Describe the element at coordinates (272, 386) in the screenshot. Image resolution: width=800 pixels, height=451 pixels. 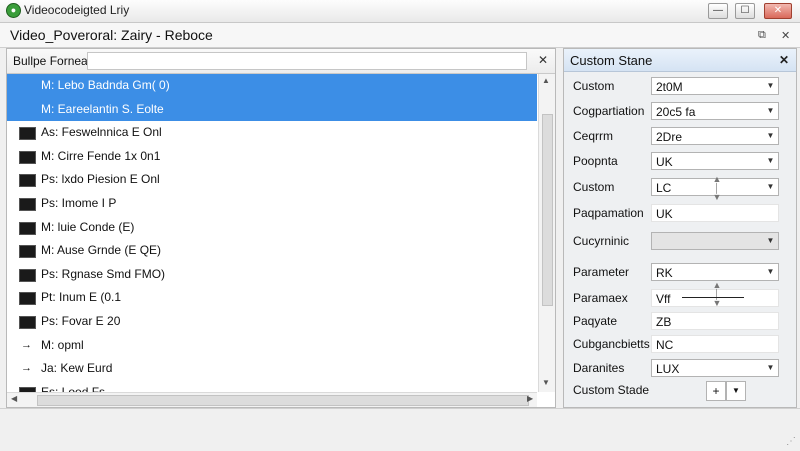
I see `list-item: Es: Lood Fs` at that location.